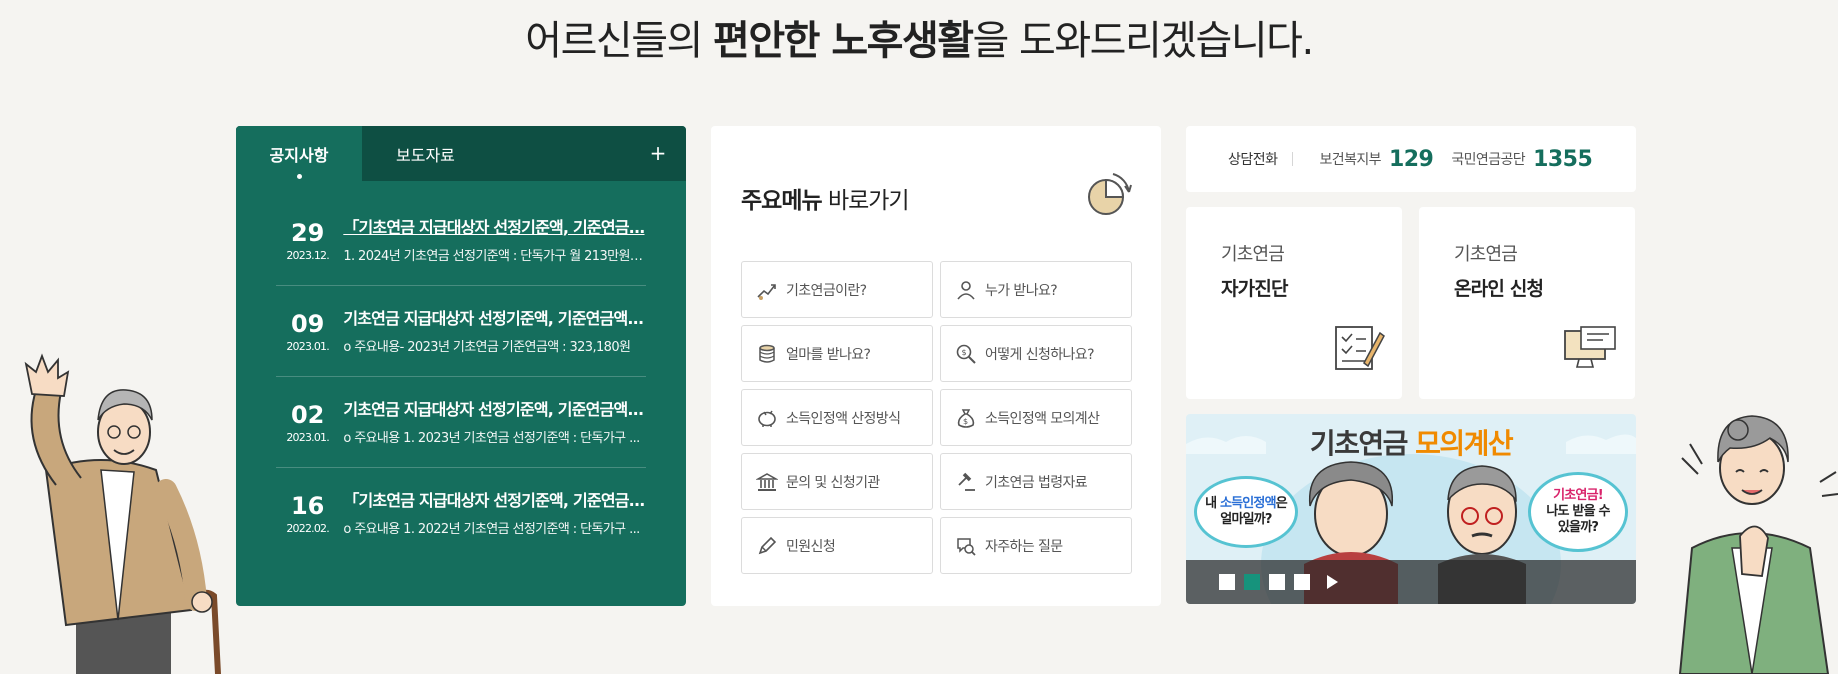 The height and width of the screenshot is (674, 1838). I want to click on gavel-icon, so click(966, 481).